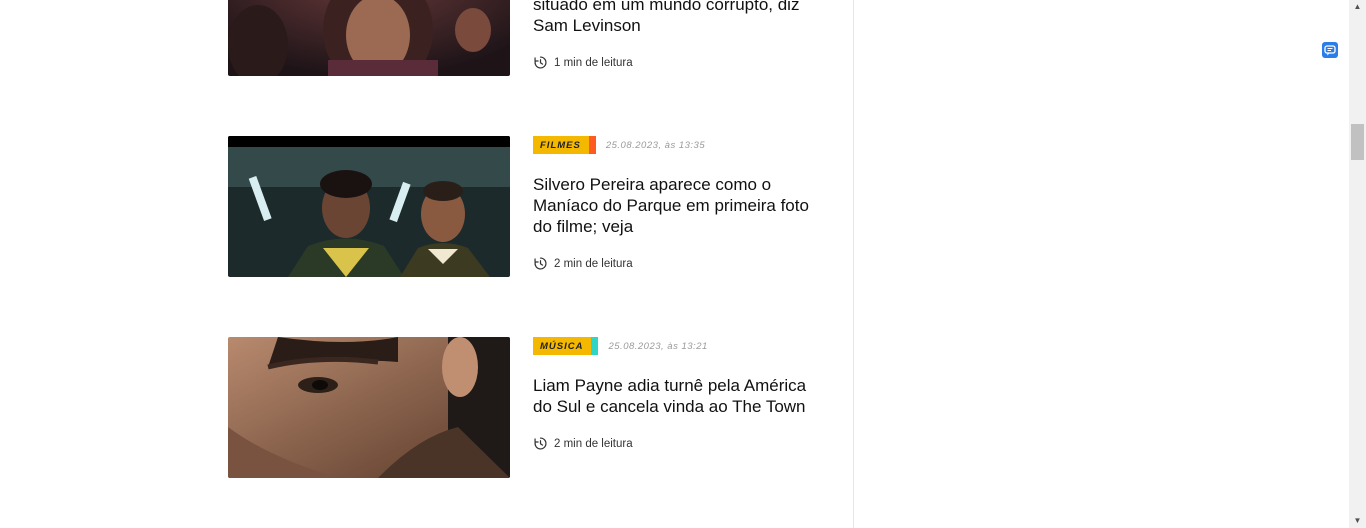 This screenshot has height=528, width=1366. What do you see at coordinates (853, 264) in the screenshot?
I see `column-divider` at bounding box center [853, 264].